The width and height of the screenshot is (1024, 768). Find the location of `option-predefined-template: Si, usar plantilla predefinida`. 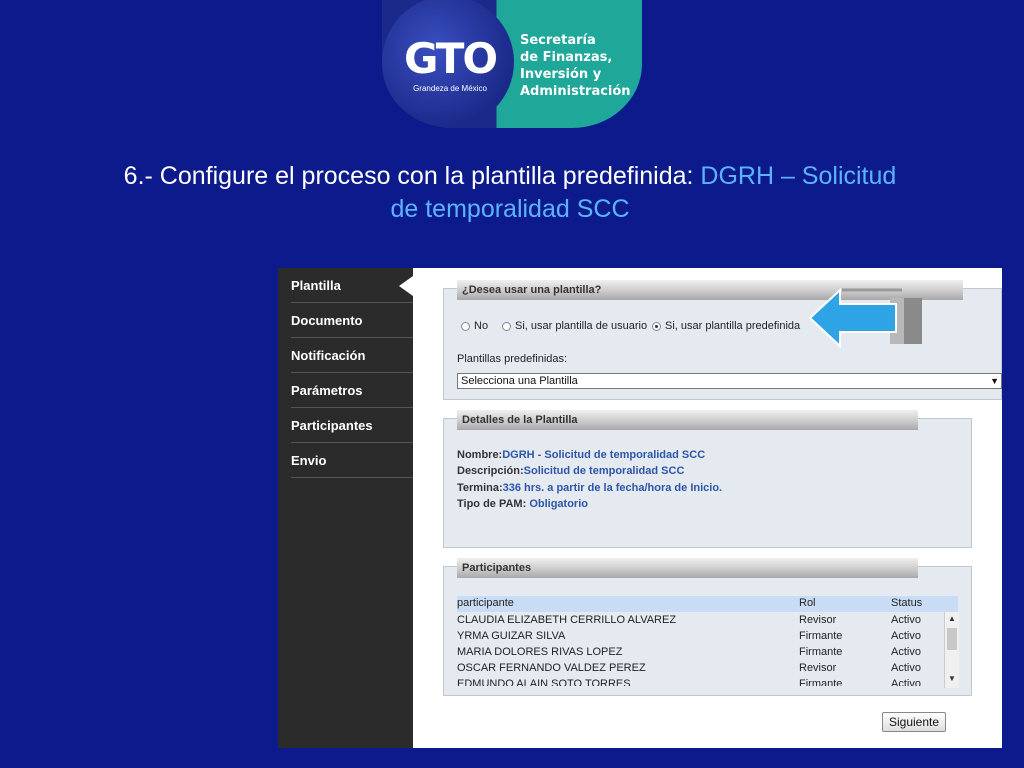

option-predefined-template: Si, usar plantilla predefinida is located at coordinates (726, 326).